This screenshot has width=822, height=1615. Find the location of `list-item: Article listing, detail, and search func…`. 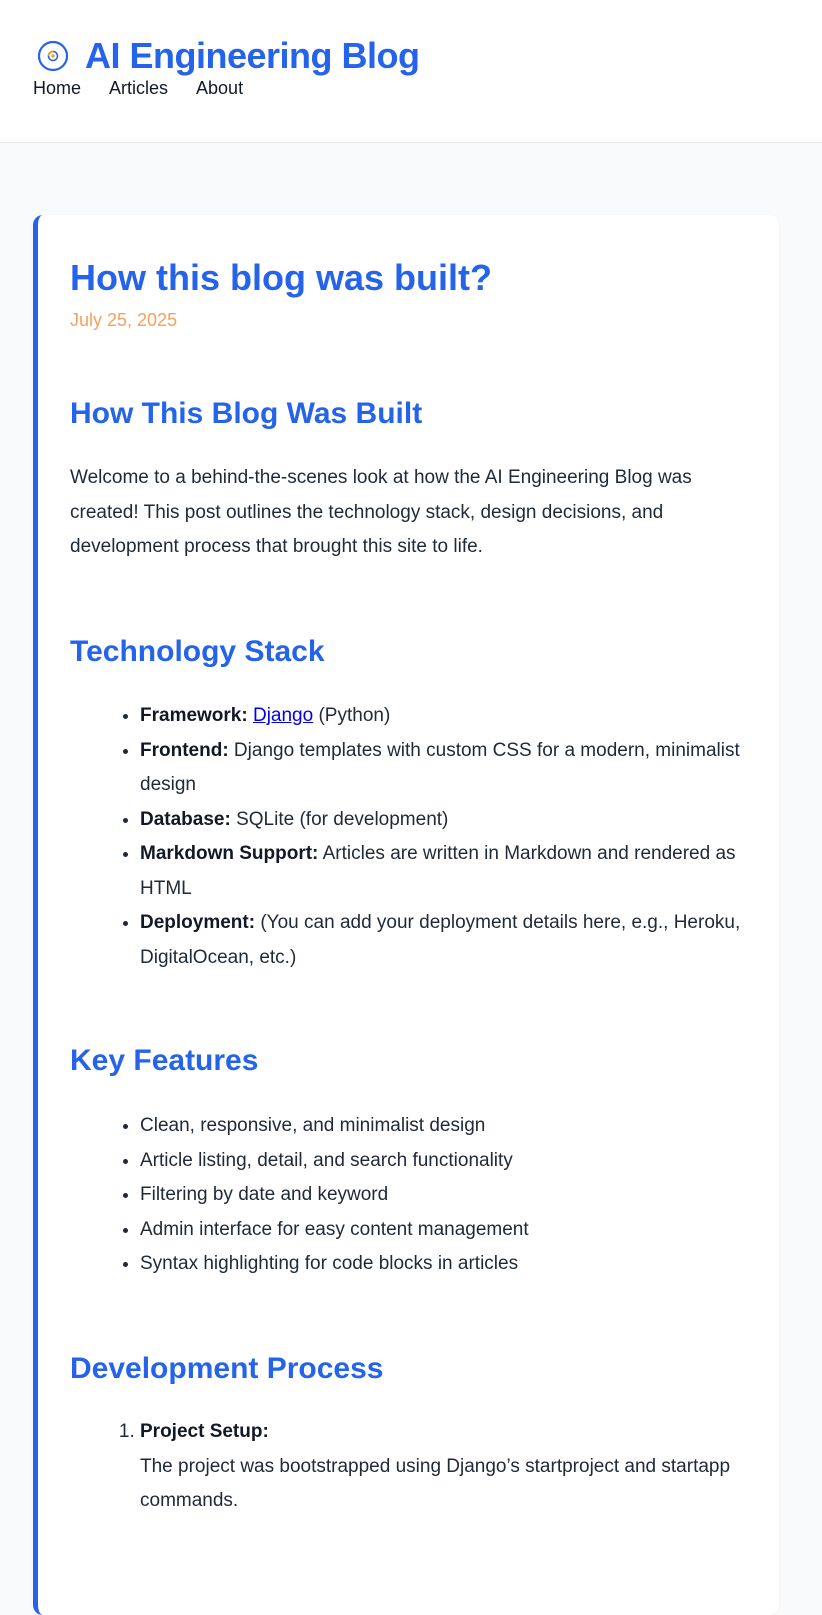

list-item: Article listing, detail, and search func… is located at coordinates (445, 1161).